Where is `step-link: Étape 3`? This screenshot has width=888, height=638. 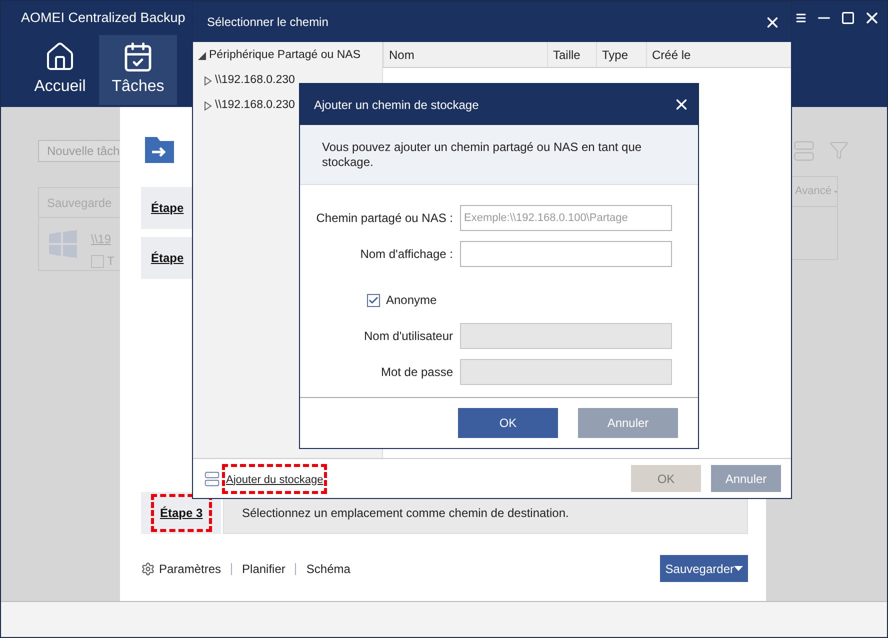
step-link: Étape 3 is located at coordinates (181, 513).